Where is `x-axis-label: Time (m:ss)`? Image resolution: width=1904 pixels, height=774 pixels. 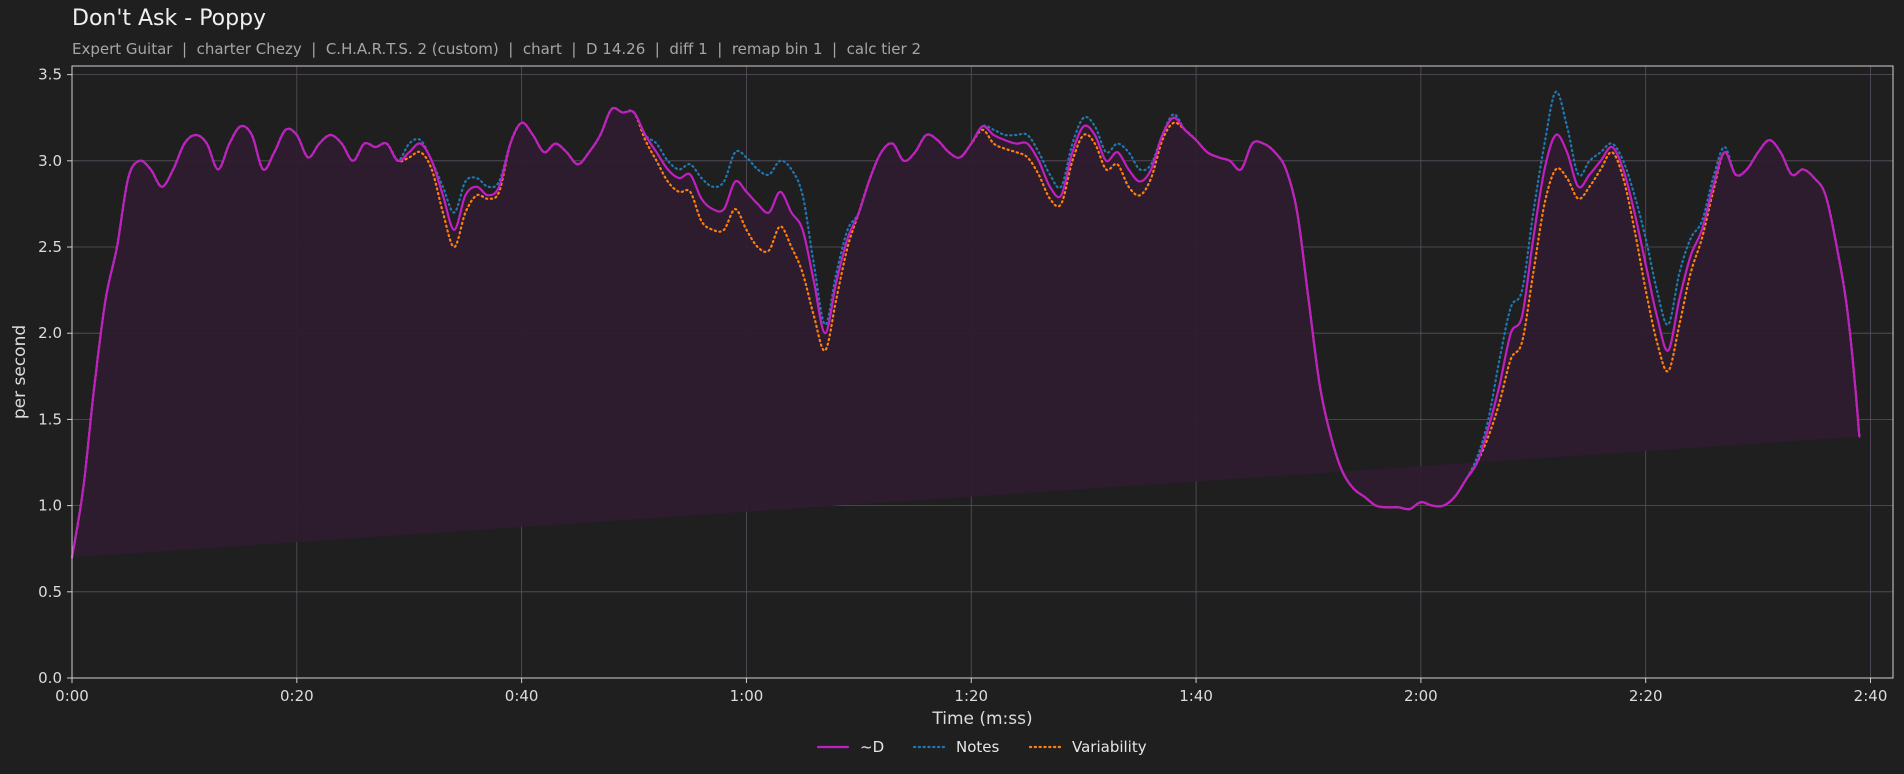
x-axis-label: Time (m:ss) is located at coordinates (981, 719).